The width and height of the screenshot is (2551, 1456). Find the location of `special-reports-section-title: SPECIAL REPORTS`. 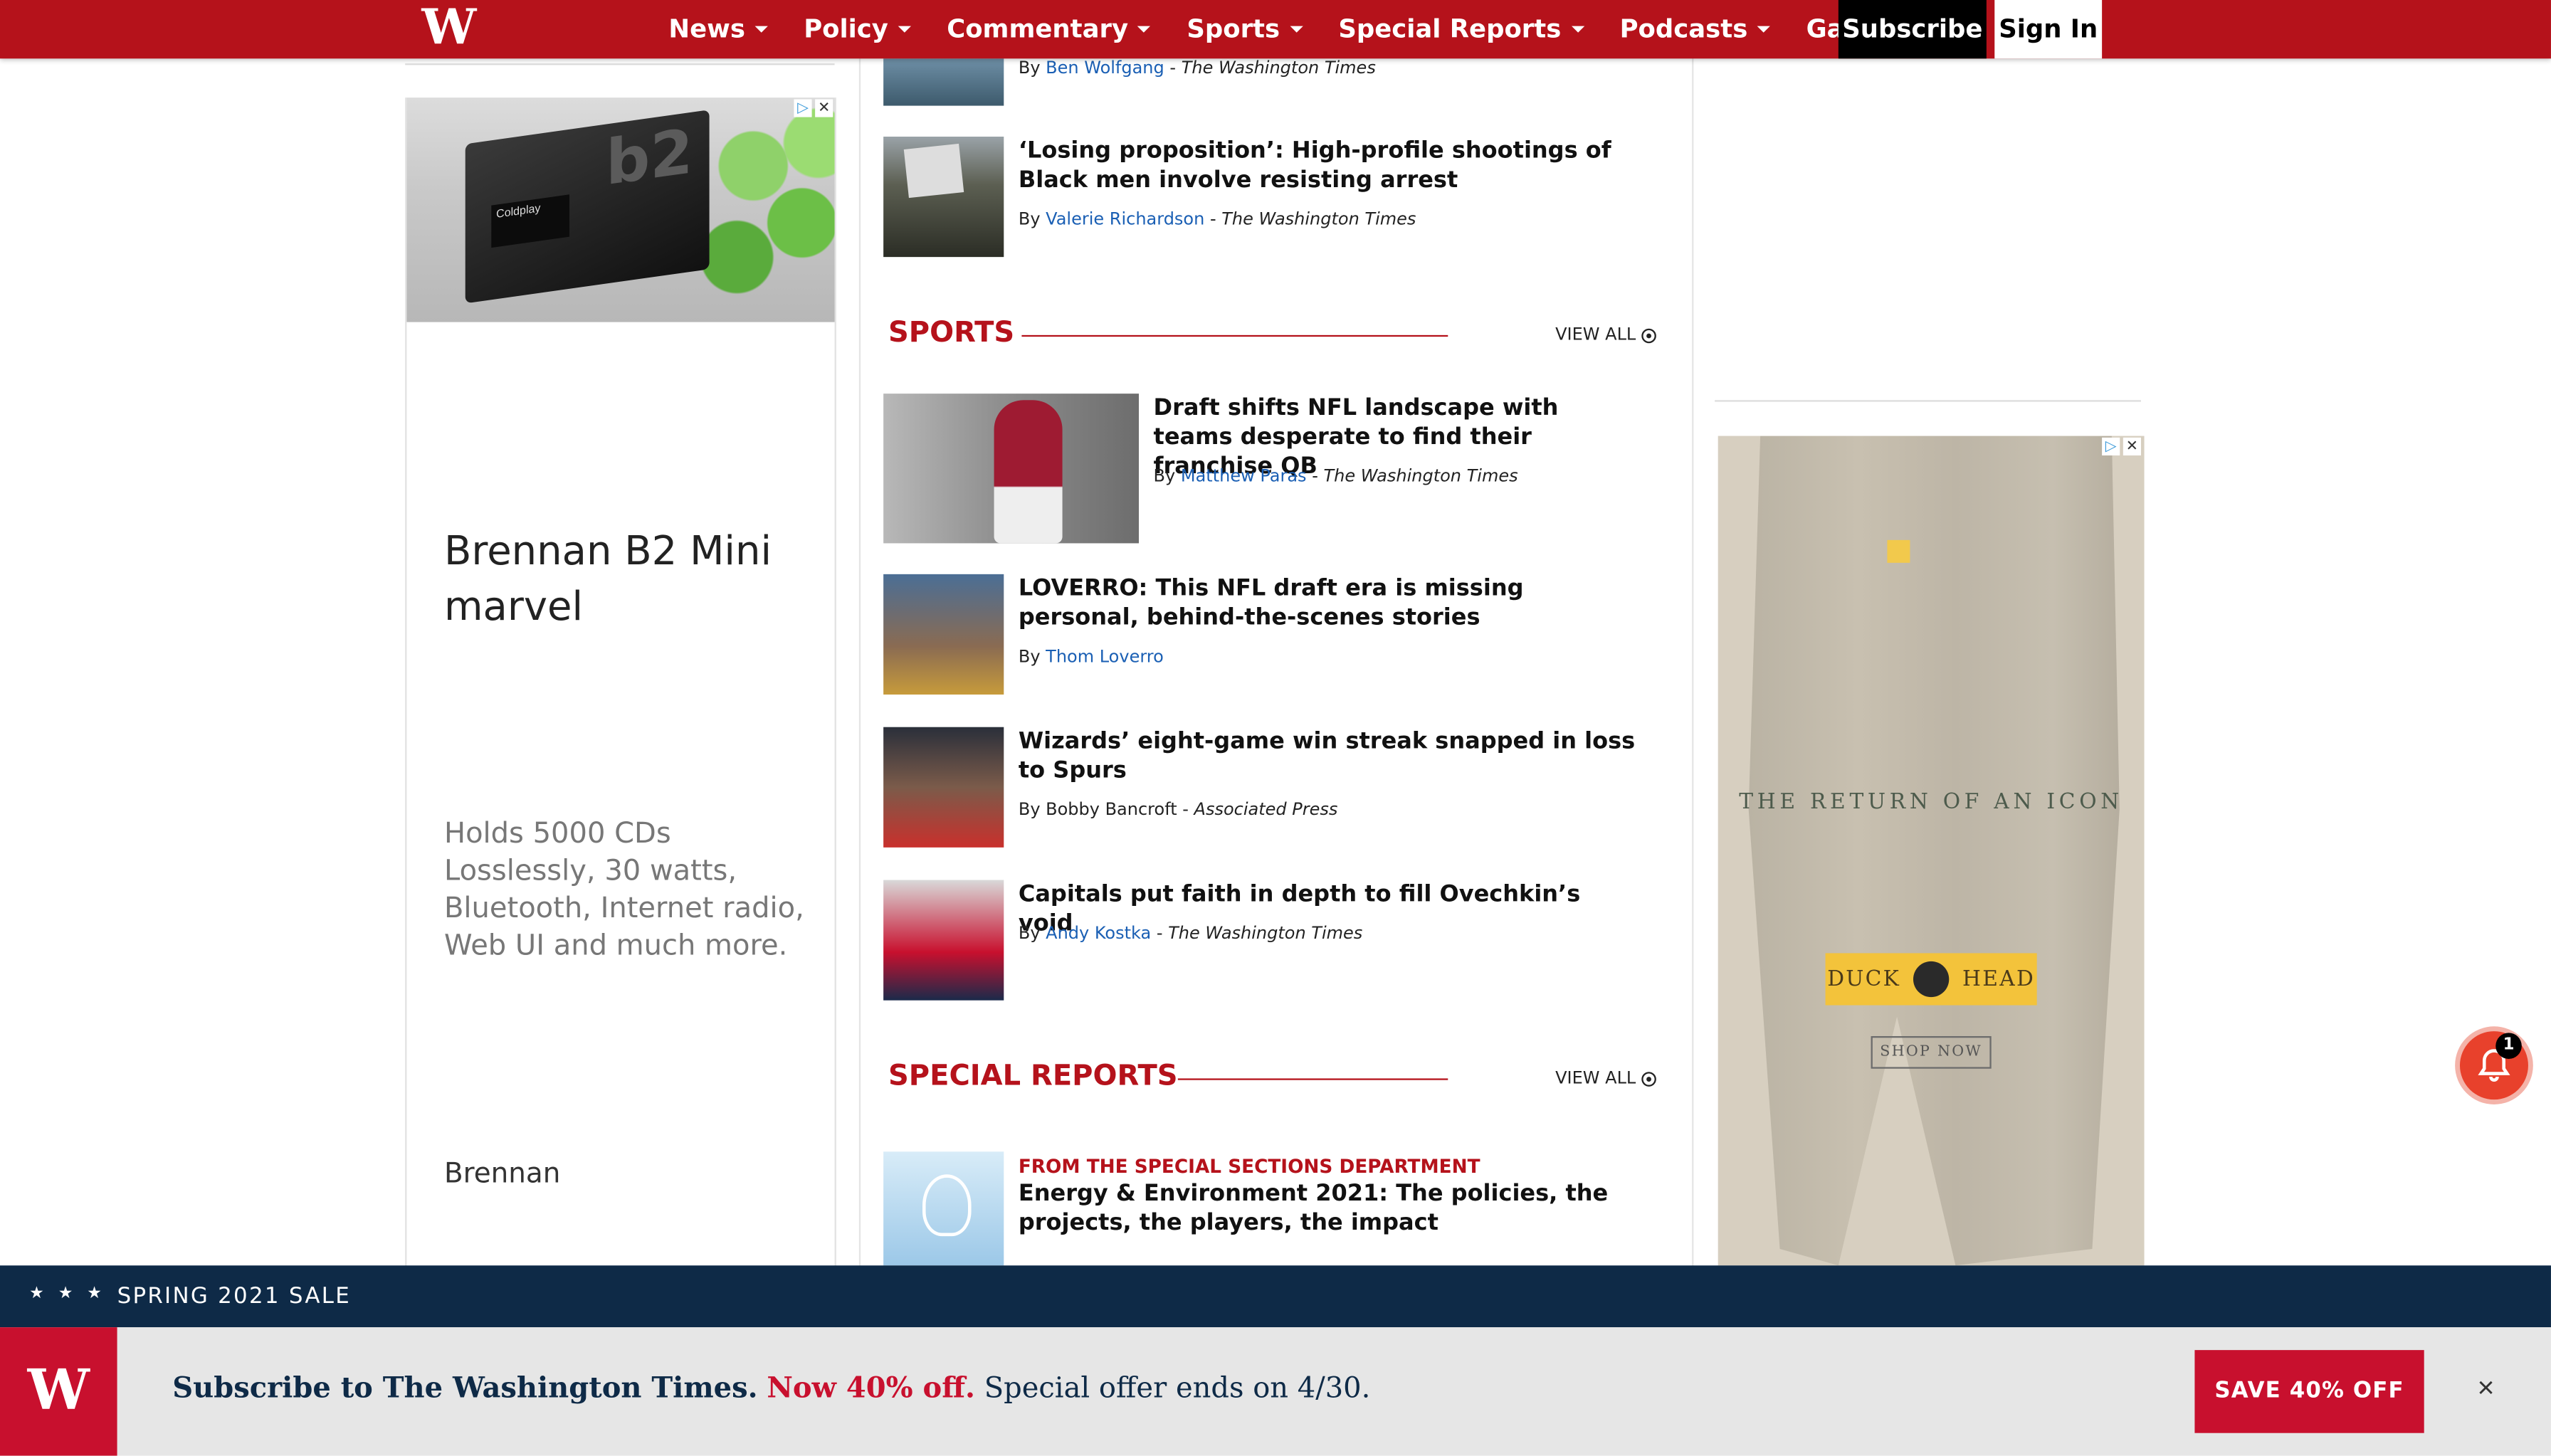

special-reports-section-title: SPECIAL REPORTS is located at coordinates (1033, 1076).